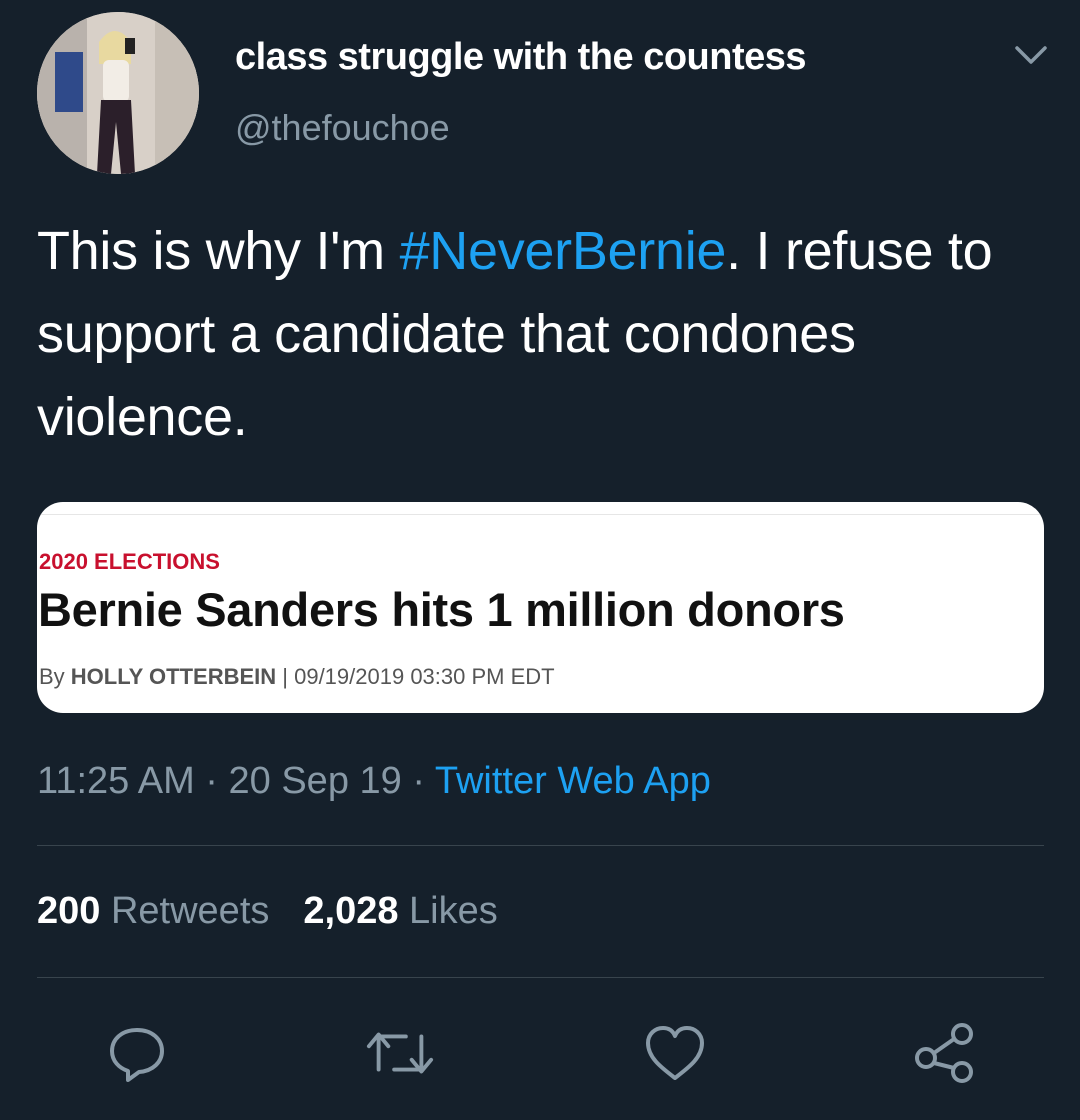 This screenshot has height=1120, width=1080. Describe the element at coordinates (563, 251) in the screenshot. I see `hashtag-link: #NeverBernie` at that location.